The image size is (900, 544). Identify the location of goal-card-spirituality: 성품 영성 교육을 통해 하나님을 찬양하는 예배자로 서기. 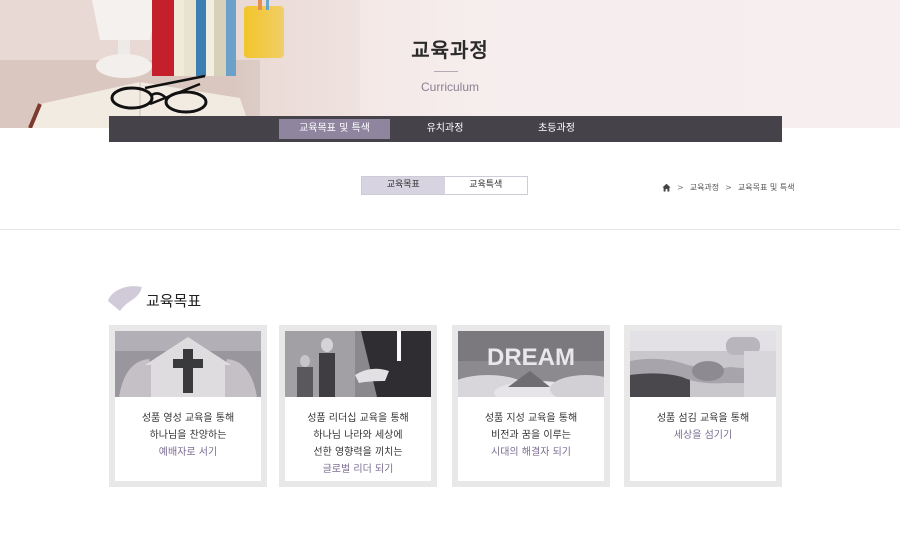
(188, 406).